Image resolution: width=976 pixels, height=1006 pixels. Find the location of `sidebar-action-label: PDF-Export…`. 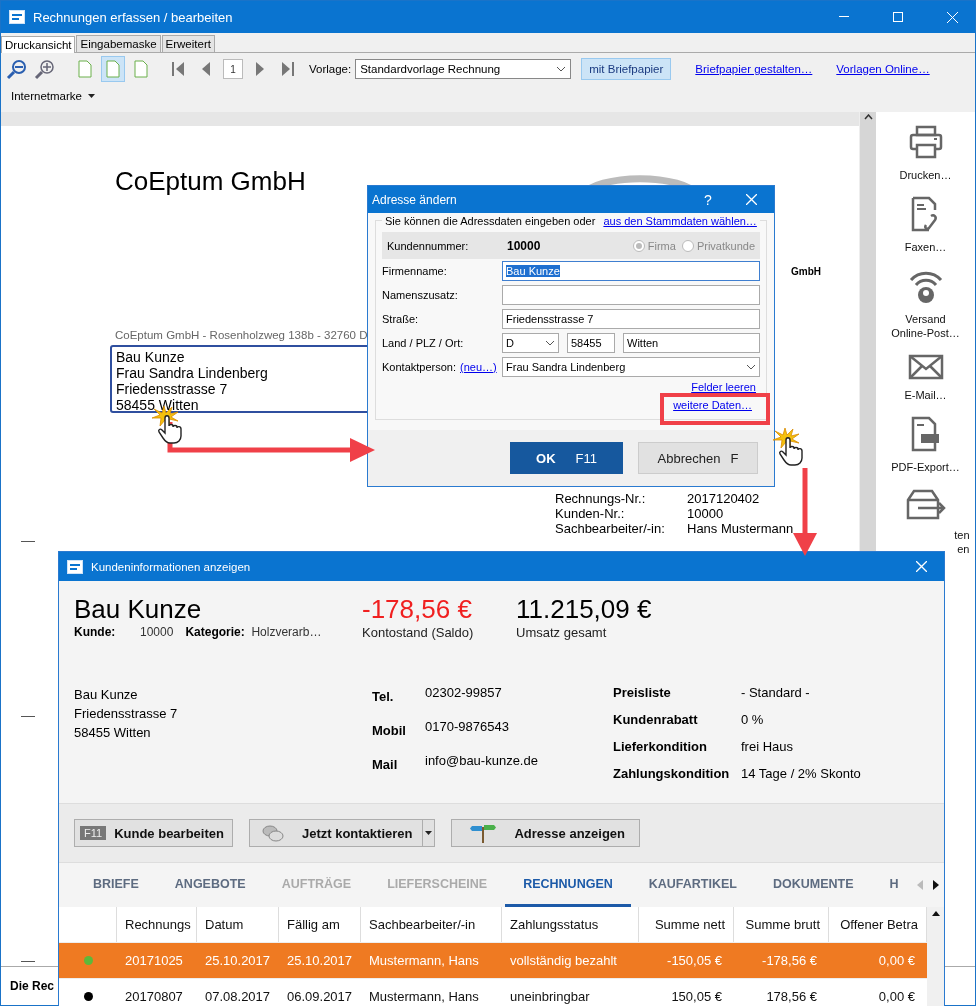

sidebar-action-label: PDF-Export… is located at coordinates (925, 467).